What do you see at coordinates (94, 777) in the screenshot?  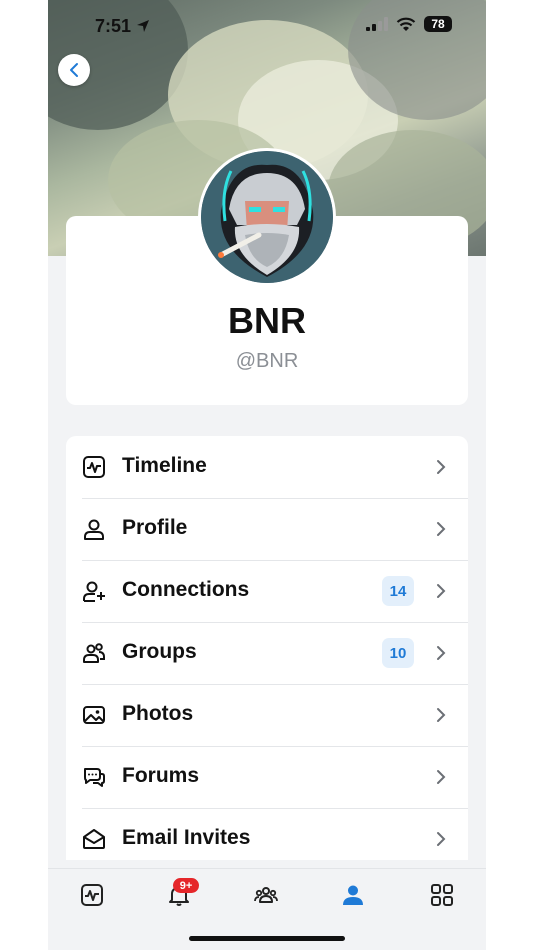 I see `chat-bubbles-icon` at bounding box center [94, 777].